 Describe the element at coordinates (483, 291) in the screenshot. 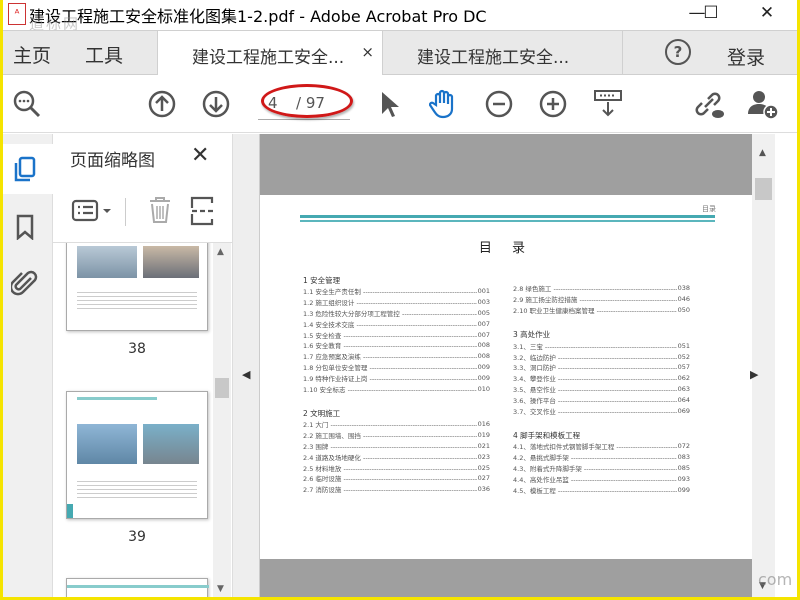

I see `toc-entry-page: 001` at that location.